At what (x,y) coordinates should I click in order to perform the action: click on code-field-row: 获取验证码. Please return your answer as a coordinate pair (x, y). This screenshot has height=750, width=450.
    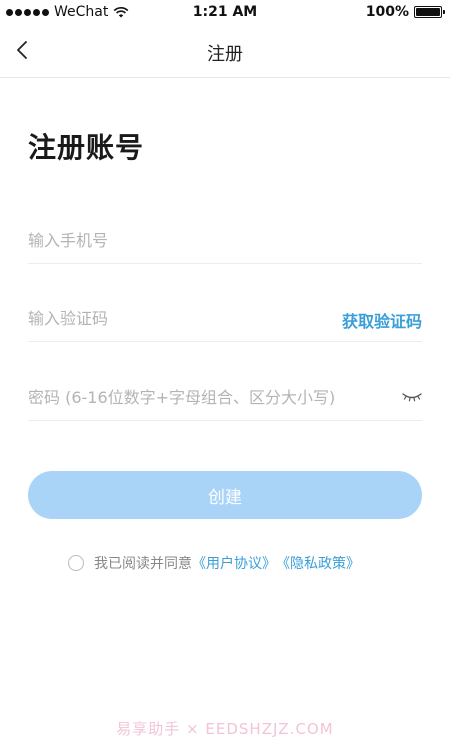
    Looking at the image, I should click on (225, 320).